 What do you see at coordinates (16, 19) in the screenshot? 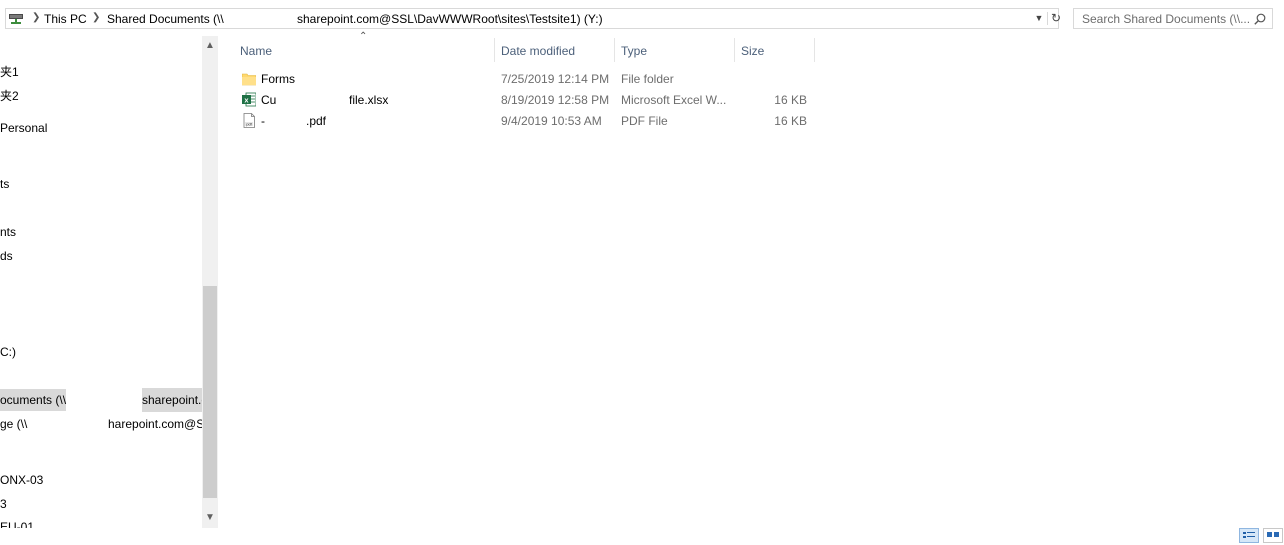
I see `network-drive-icon` at bounding box center [16, 19].